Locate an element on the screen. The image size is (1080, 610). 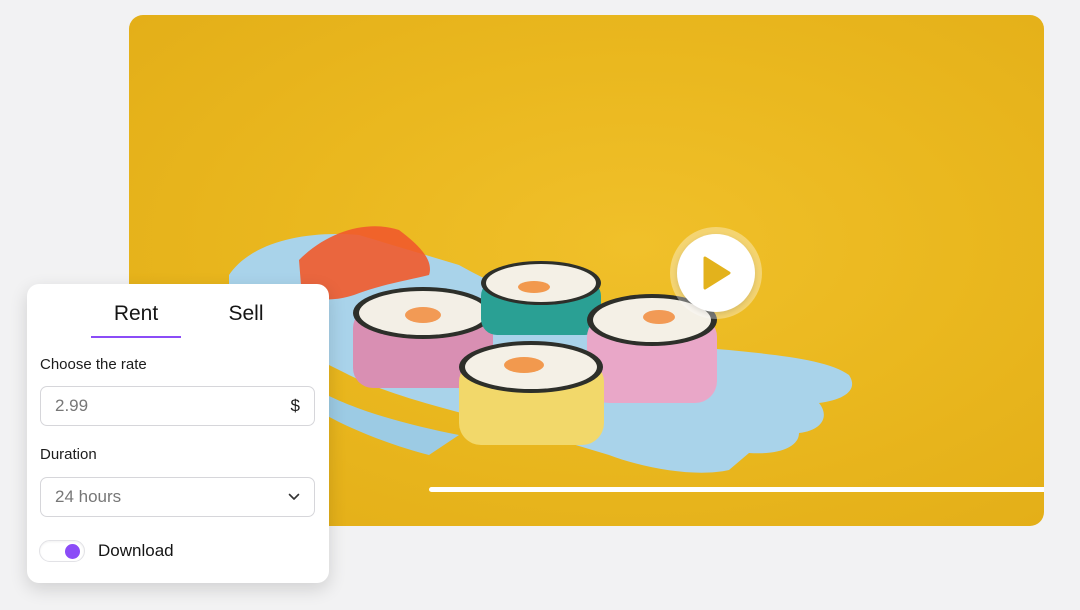
chevron-down-icon is located at coordinates (294, 497).